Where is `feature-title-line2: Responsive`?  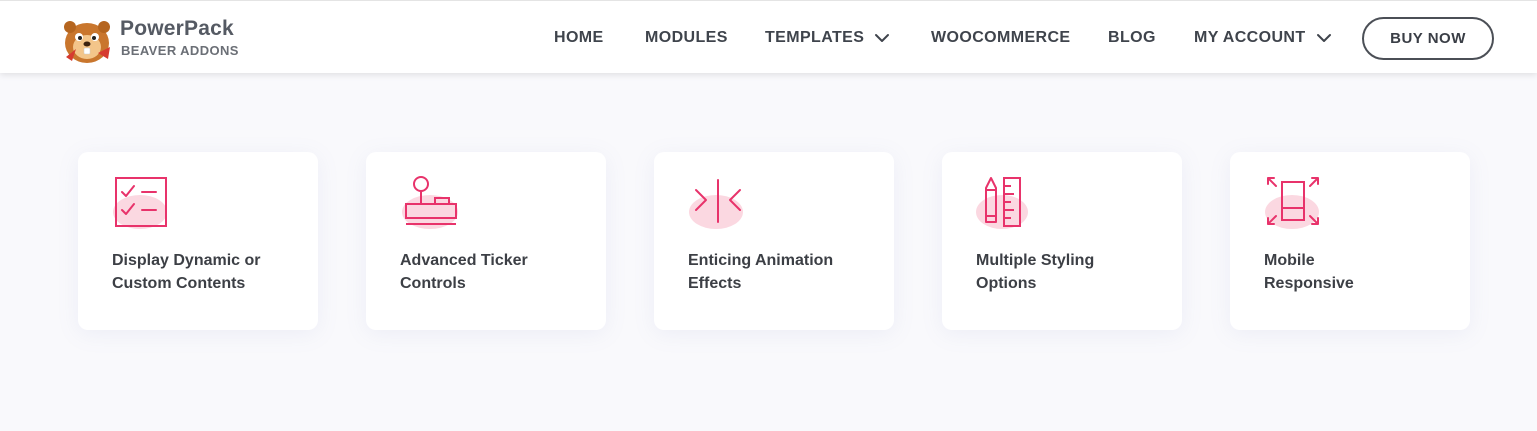 feature-title-line2: Responsive is located at coordinates (1309, 283).